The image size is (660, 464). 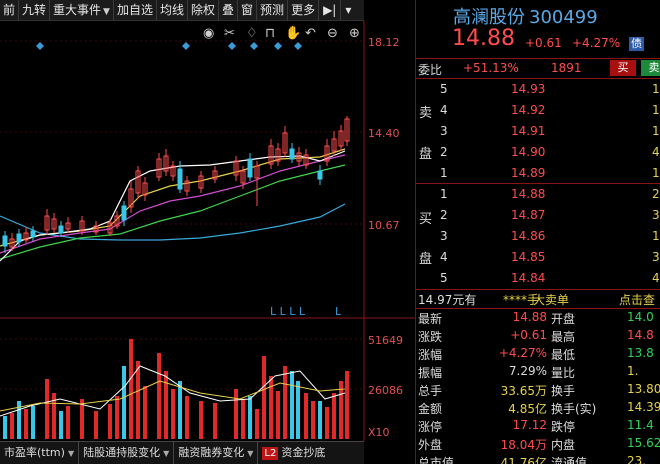 I want to click on toolbar-item-more: 更多, so click(x=304, y=10).